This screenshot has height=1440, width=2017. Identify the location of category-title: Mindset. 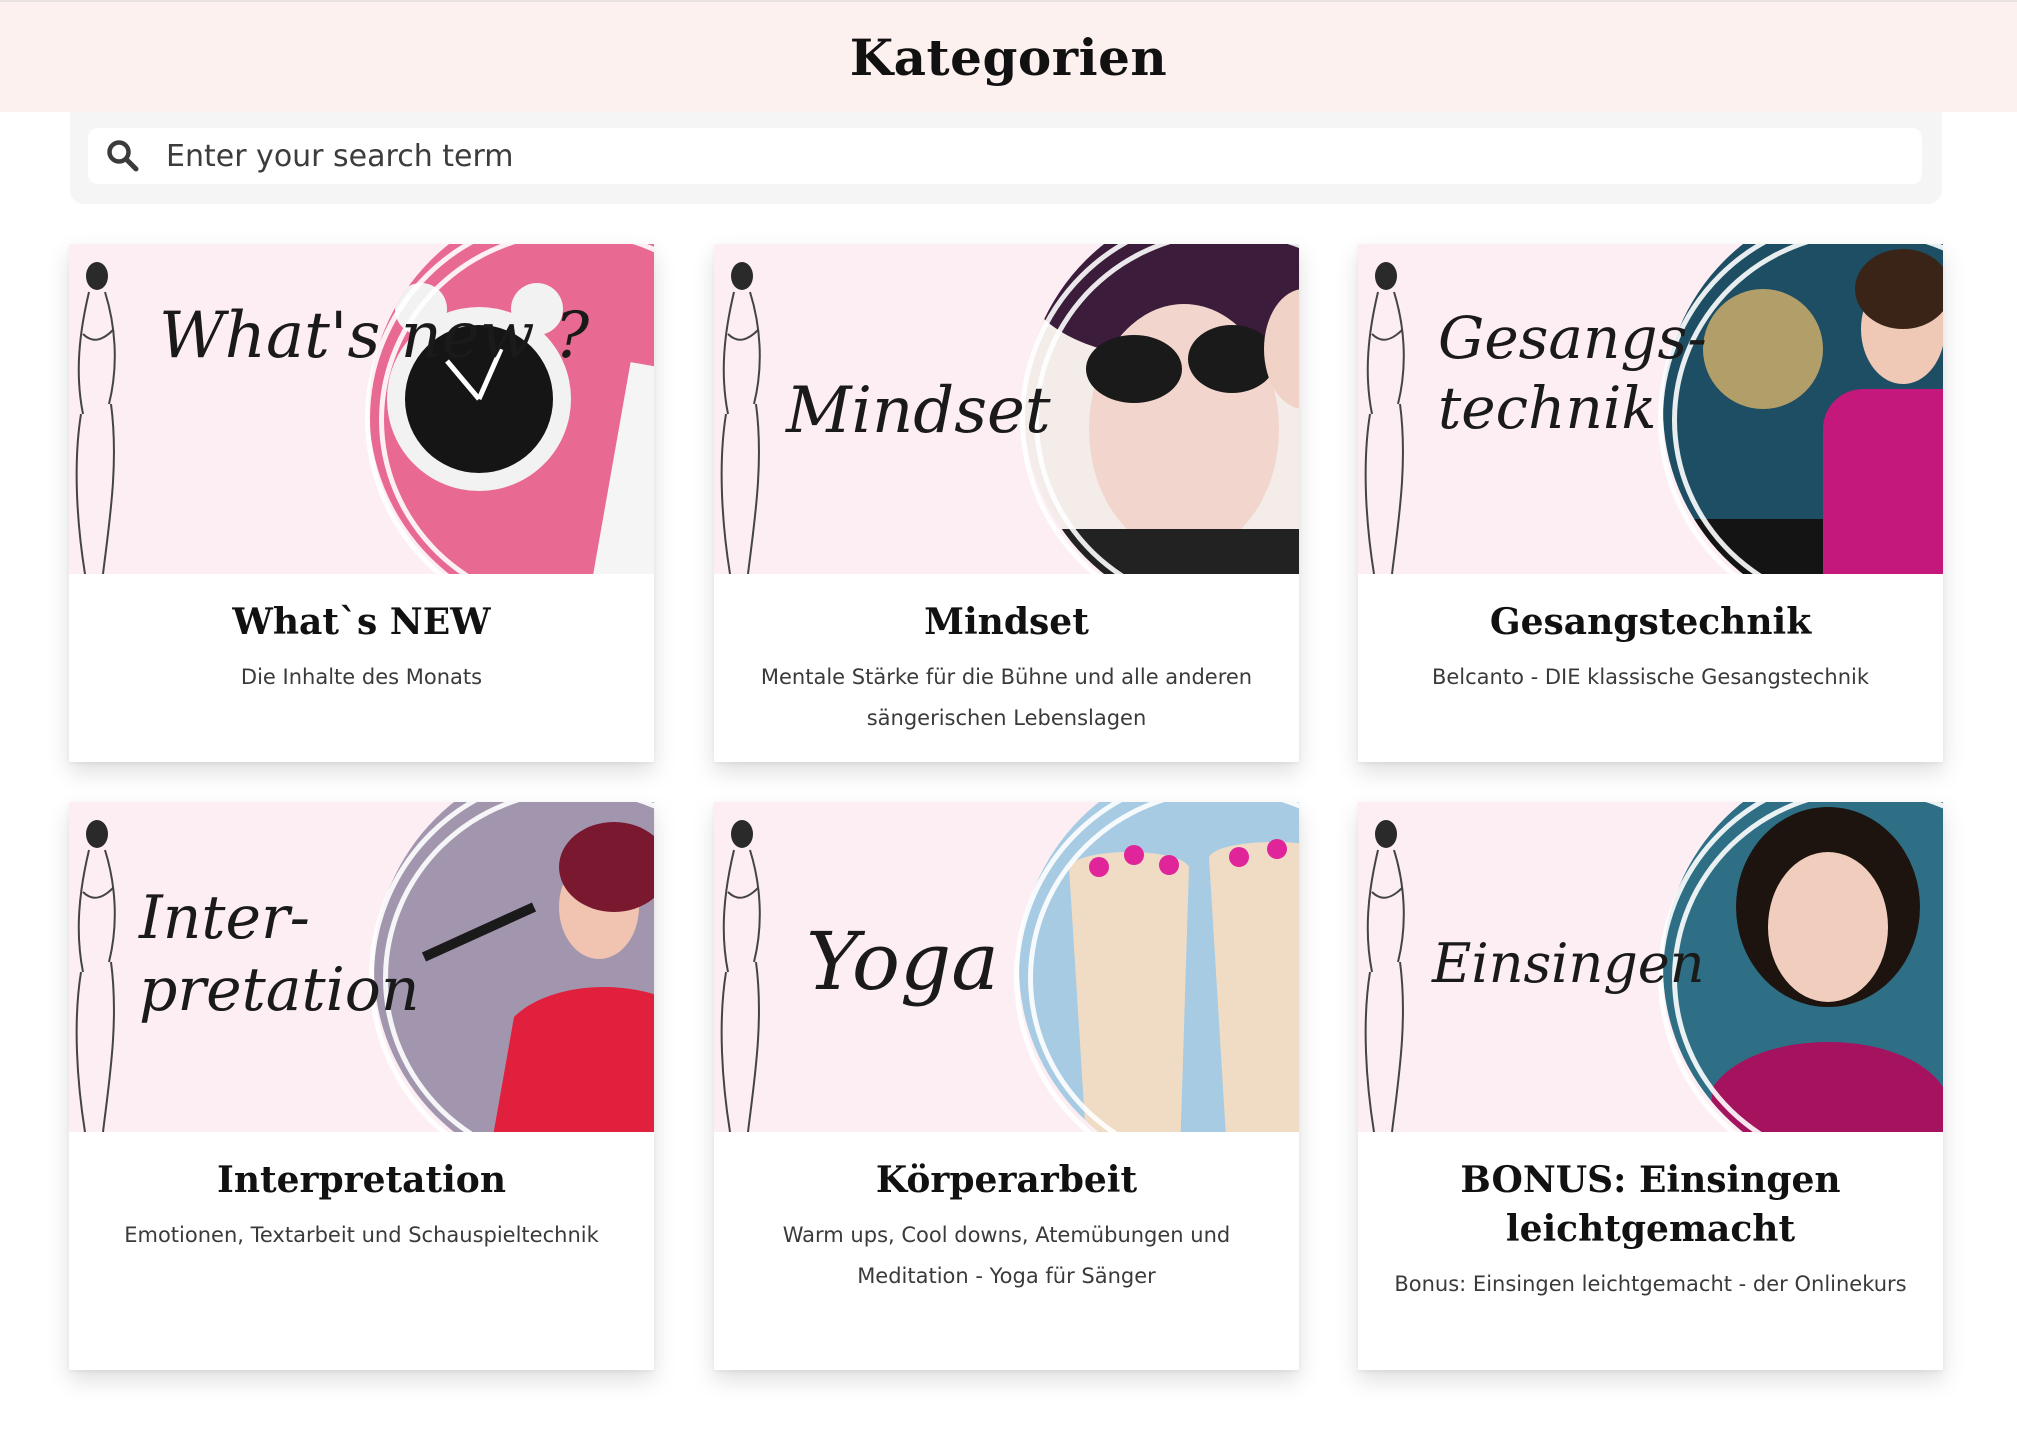
(1006, 622).